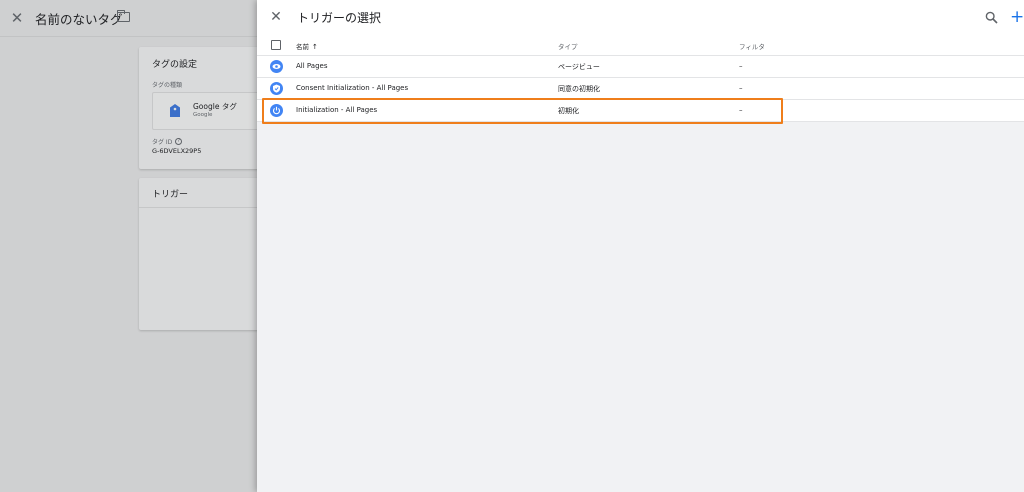 The height and width of the screenshot is (492, 1024). Describe the element at coordinates (79, 18) in the screenshot. I see `tag-title: 名前のないタグ` at that location.